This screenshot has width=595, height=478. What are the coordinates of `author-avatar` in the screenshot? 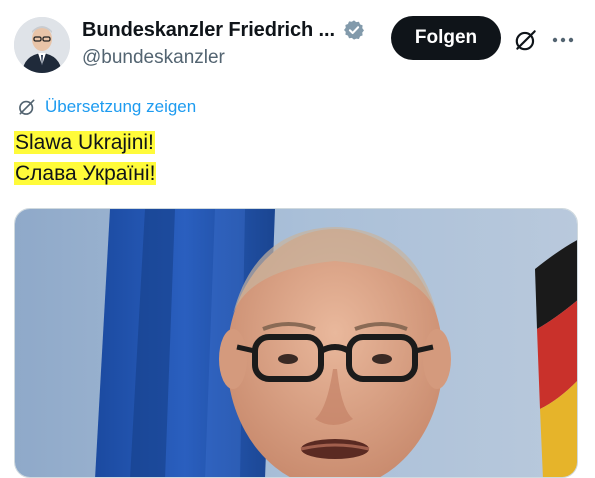 It's located at (42, 45).